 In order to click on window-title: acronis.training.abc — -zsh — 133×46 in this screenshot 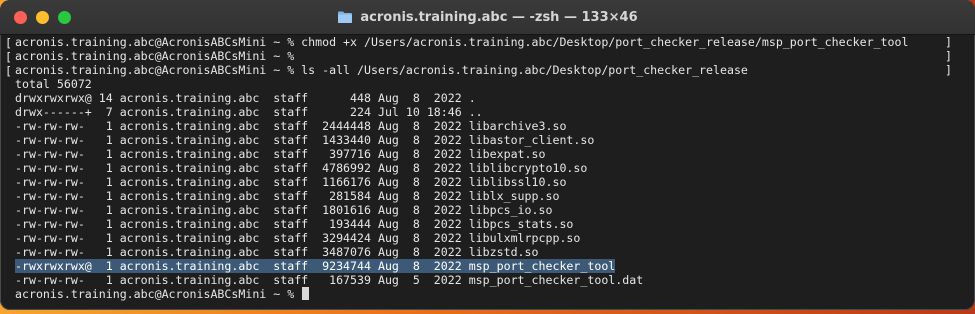, I will do `click(499, 17)`.